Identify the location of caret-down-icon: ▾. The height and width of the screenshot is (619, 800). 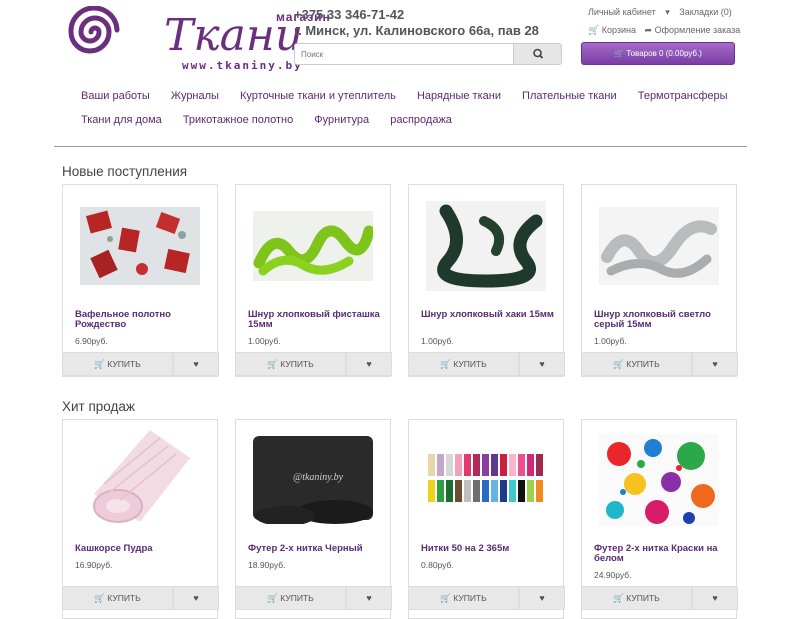
(667, 12).